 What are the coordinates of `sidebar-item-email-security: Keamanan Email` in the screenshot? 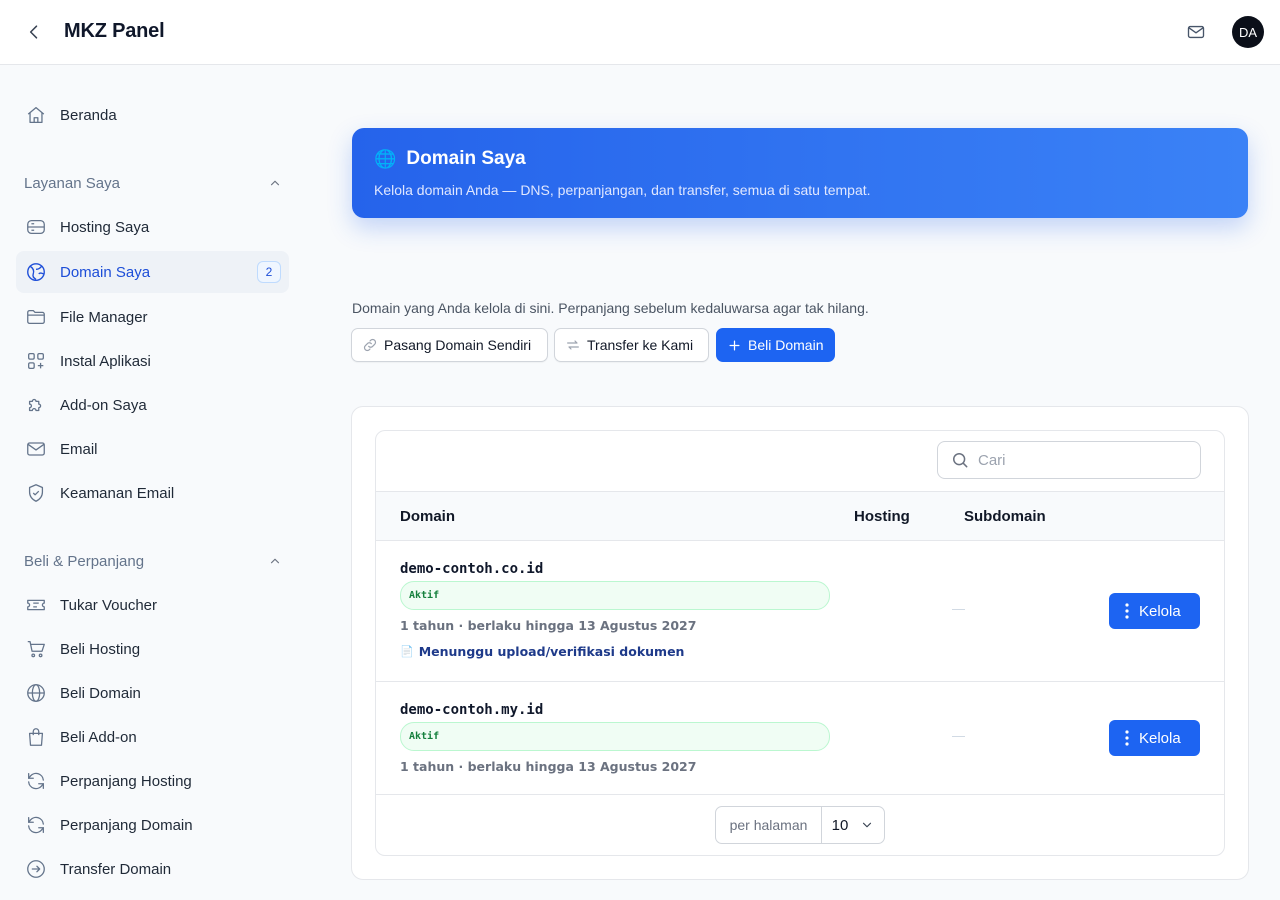 It's located at (152, 493).